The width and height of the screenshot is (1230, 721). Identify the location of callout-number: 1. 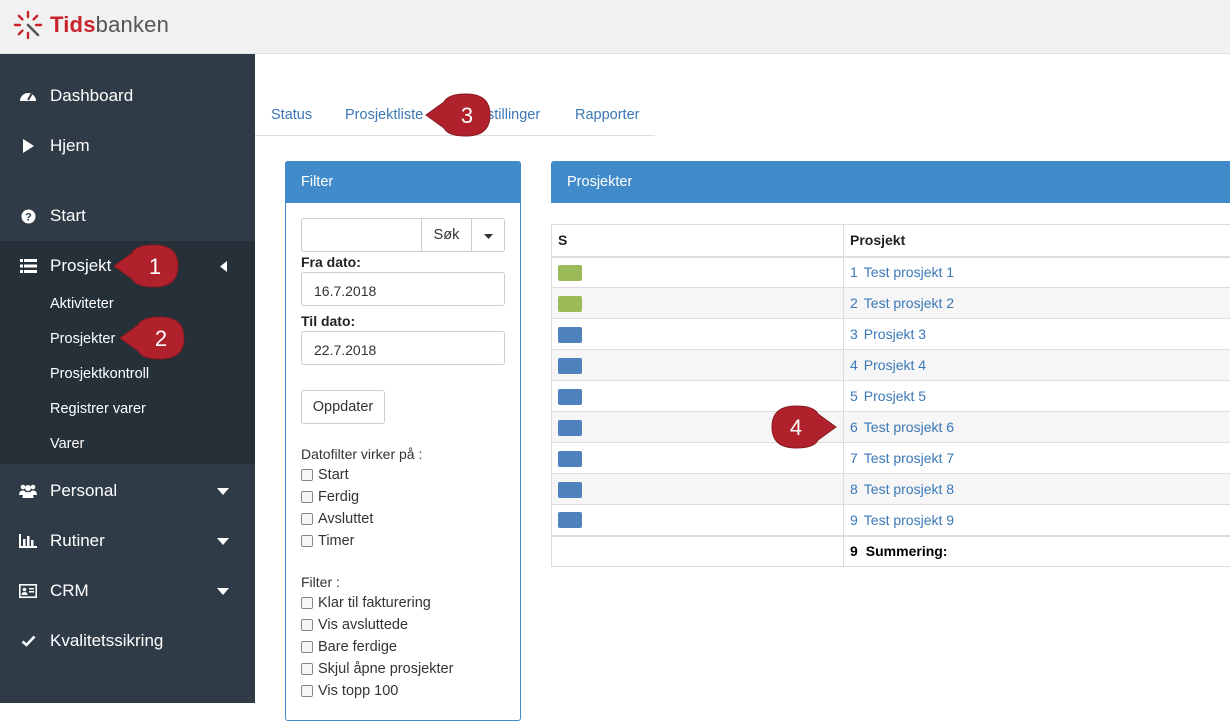
(155, 266).